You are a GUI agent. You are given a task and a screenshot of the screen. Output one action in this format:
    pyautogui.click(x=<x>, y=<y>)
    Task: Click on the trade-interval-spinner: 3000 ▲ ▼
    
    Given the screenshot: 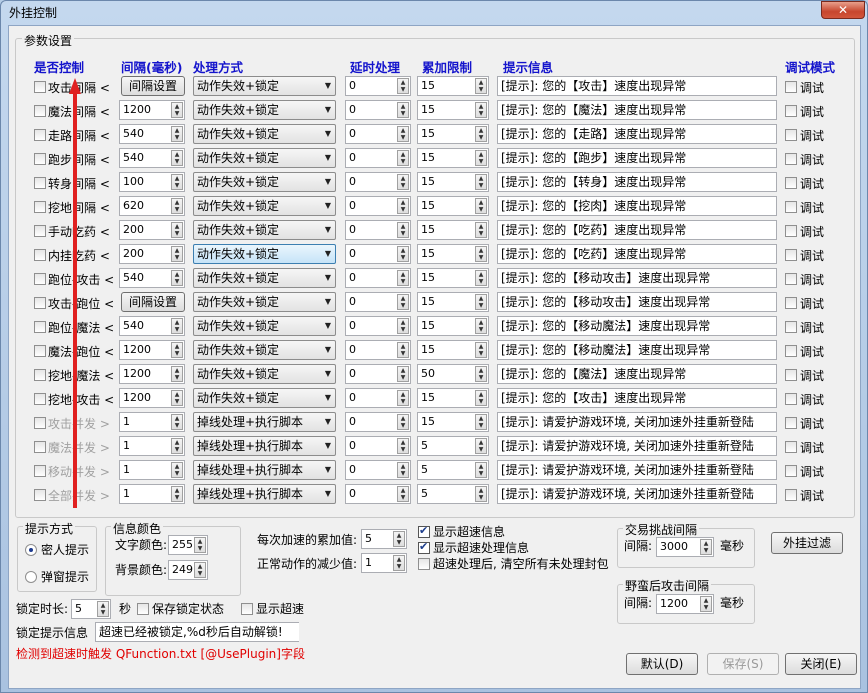 What is the action you would take?
    pyautogui.click(x=685, y=547)
    